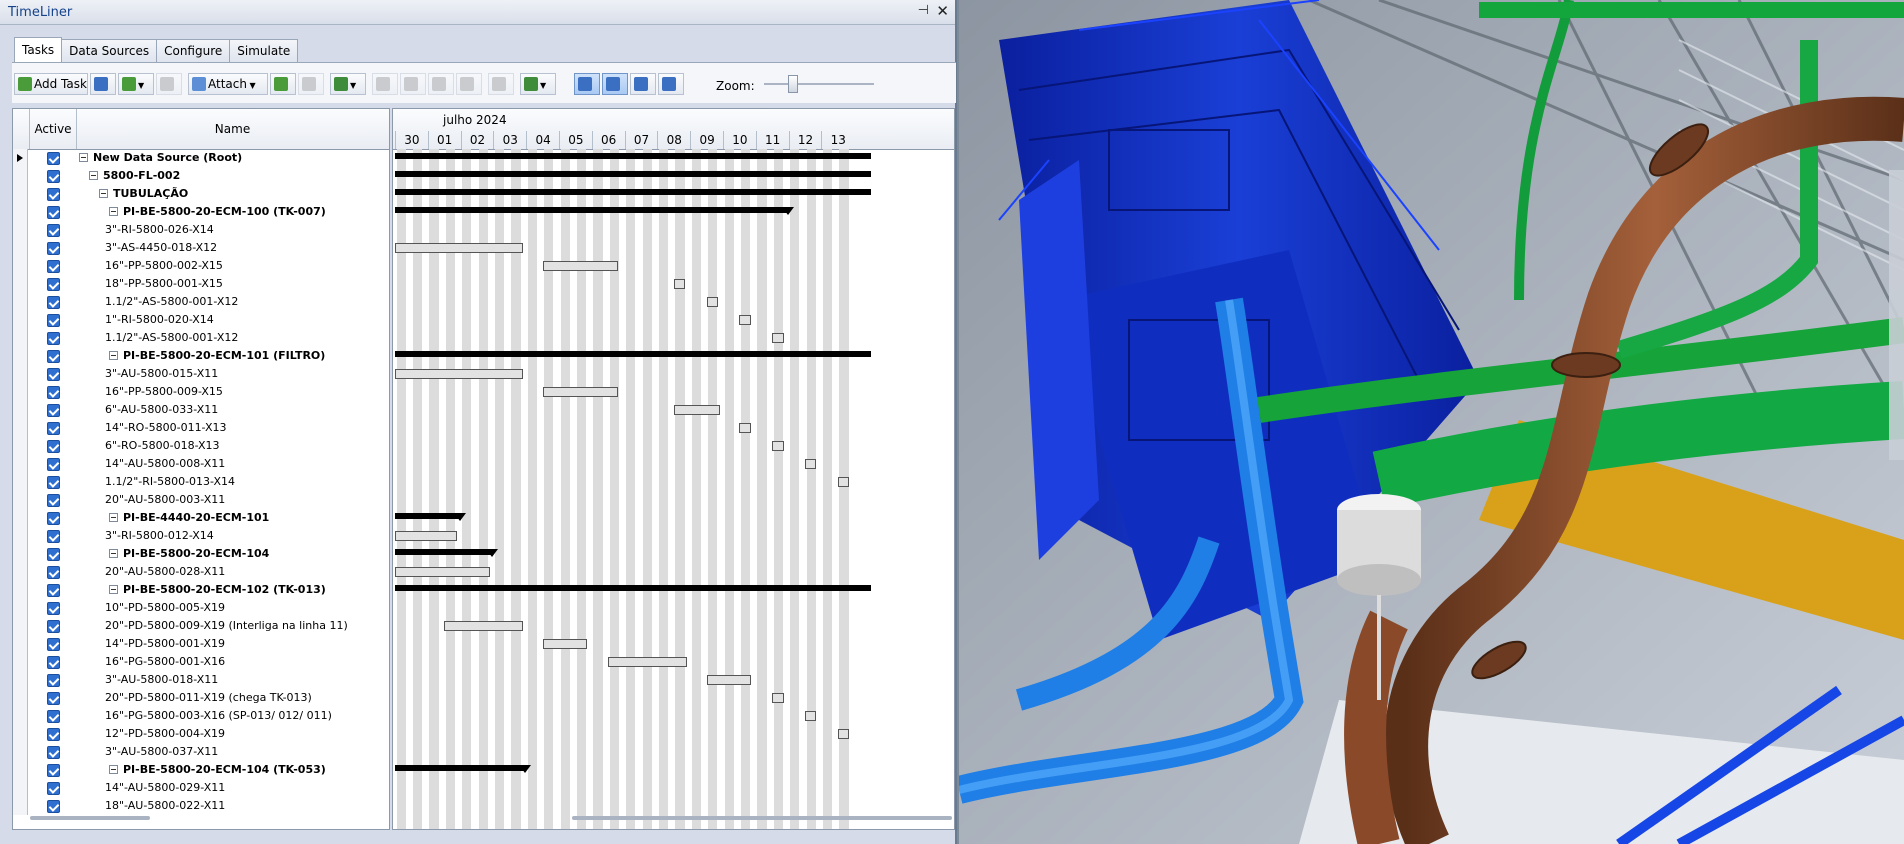 The width and height of the screenshot is (1904, 844). I want to click on table-row: 18"-PP-5800-001-X15, so click(201, 284).